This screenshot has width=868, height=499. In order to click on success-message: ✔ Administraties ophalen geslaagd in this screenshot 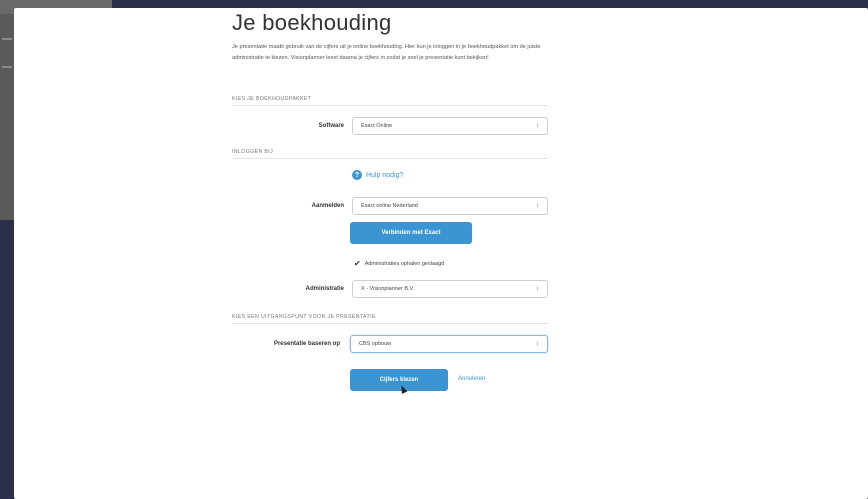, I will do `click(399, 263)`.